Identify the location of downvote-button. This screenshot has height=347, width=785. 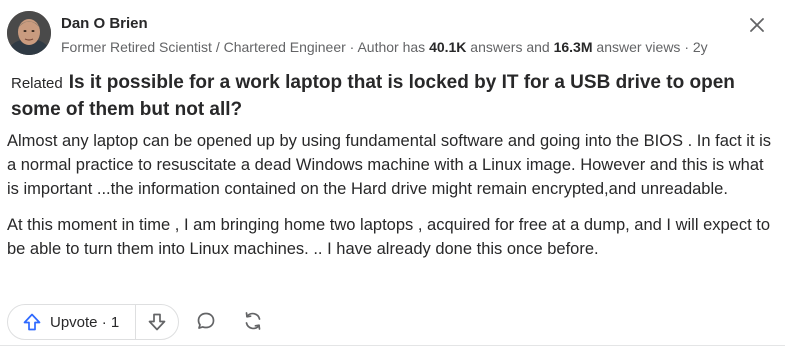
(157, 322).